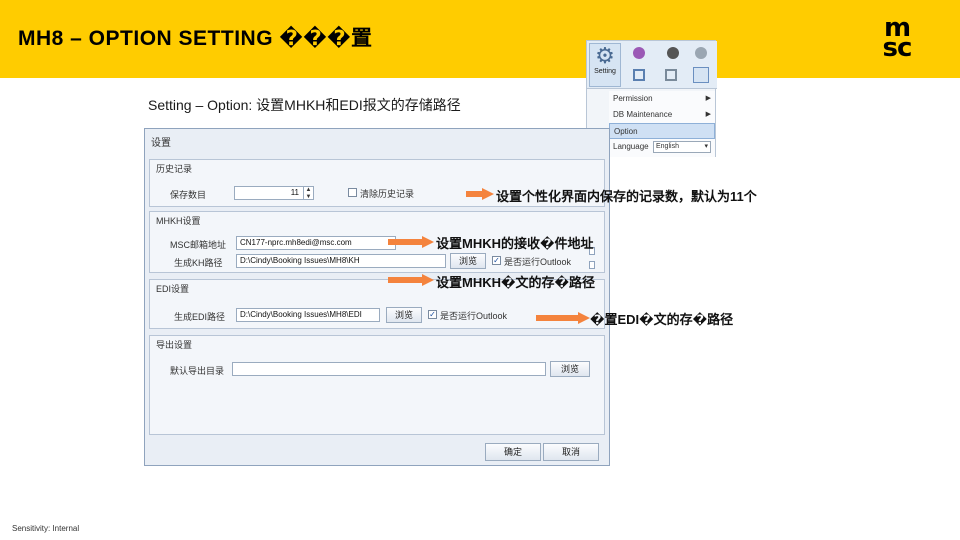  Describe the element at coordinates (671, 75) in the screenshot. I see `table-icon` at that location.